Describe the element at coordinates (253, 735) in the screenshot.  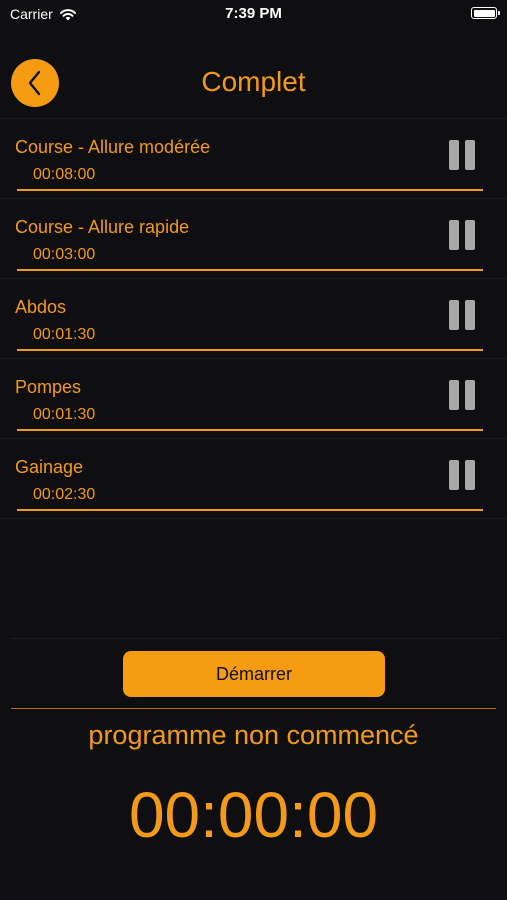
I see `program-status: programme non commencé` at that location.